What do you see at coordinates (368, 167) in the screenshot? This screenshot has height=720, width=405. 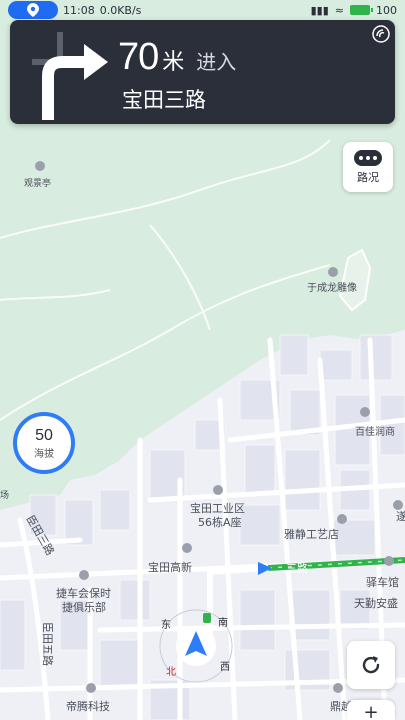 I see `traffic-button: 路况` at bounding box center [368, 167].